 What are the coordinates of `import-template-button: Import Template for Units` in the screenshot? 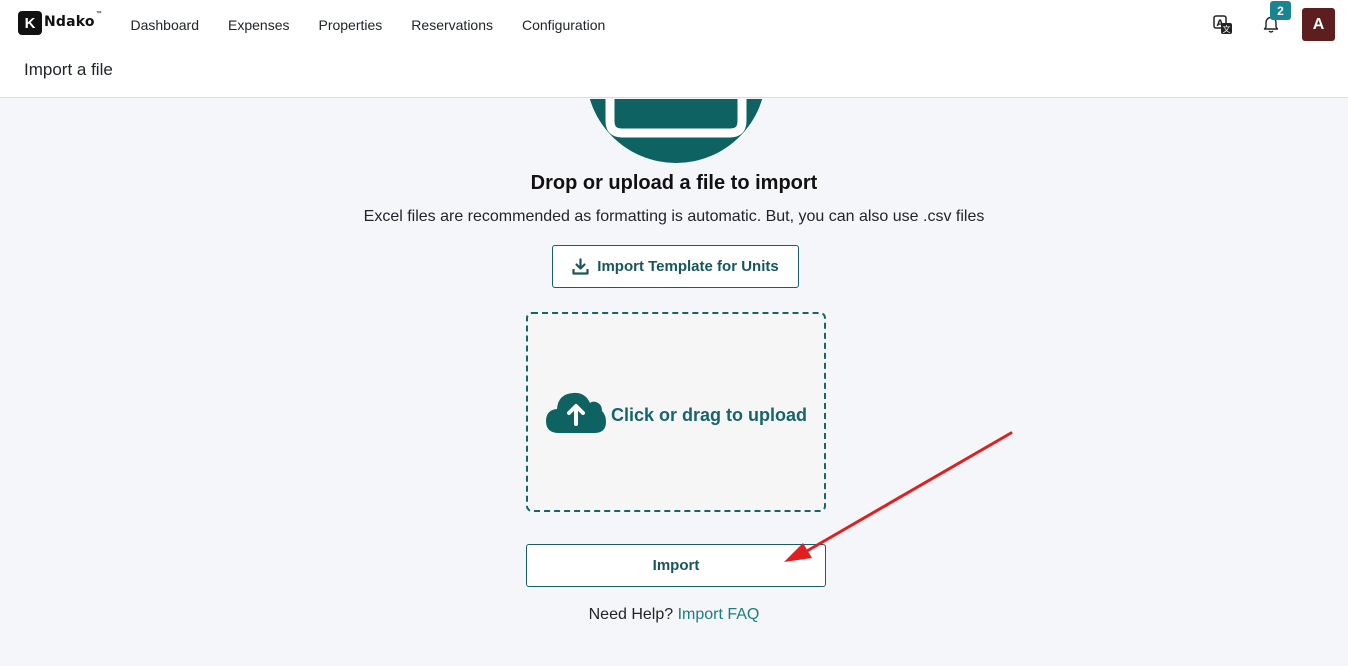 It's located at (675, 266).